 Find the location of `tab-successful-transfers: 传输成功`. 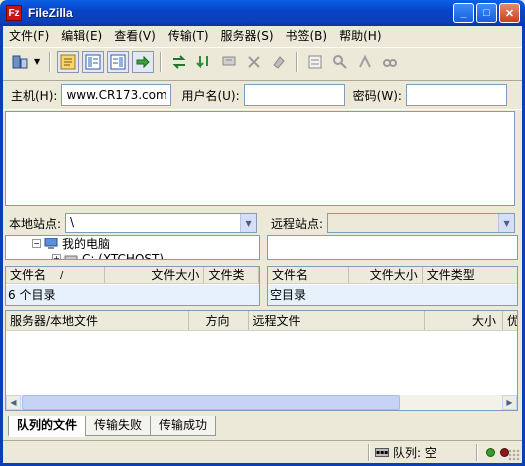

tab-successful-transfers: 传输成功 is located at coordinates (183, 426).